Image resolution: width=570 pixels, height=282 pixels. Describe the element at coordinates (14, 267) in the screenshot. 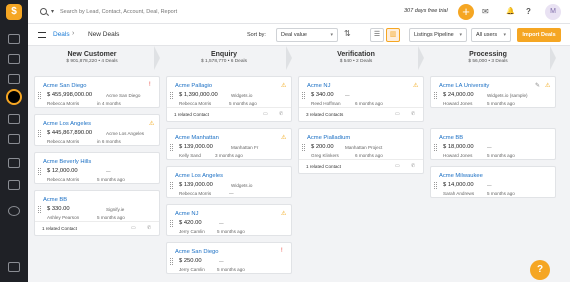

I see `edit-icon` at that location.